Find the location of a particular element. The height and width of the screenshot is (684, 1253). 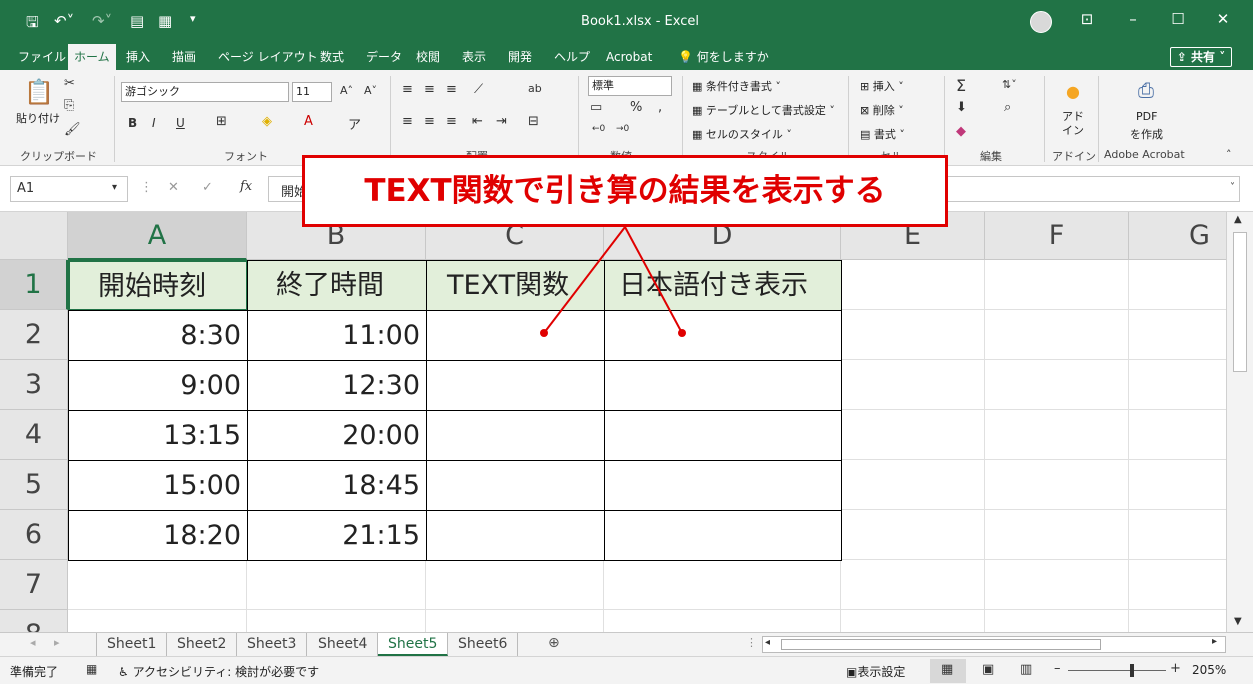

arrow-dot-d2 is located at coordinates (682, 333).